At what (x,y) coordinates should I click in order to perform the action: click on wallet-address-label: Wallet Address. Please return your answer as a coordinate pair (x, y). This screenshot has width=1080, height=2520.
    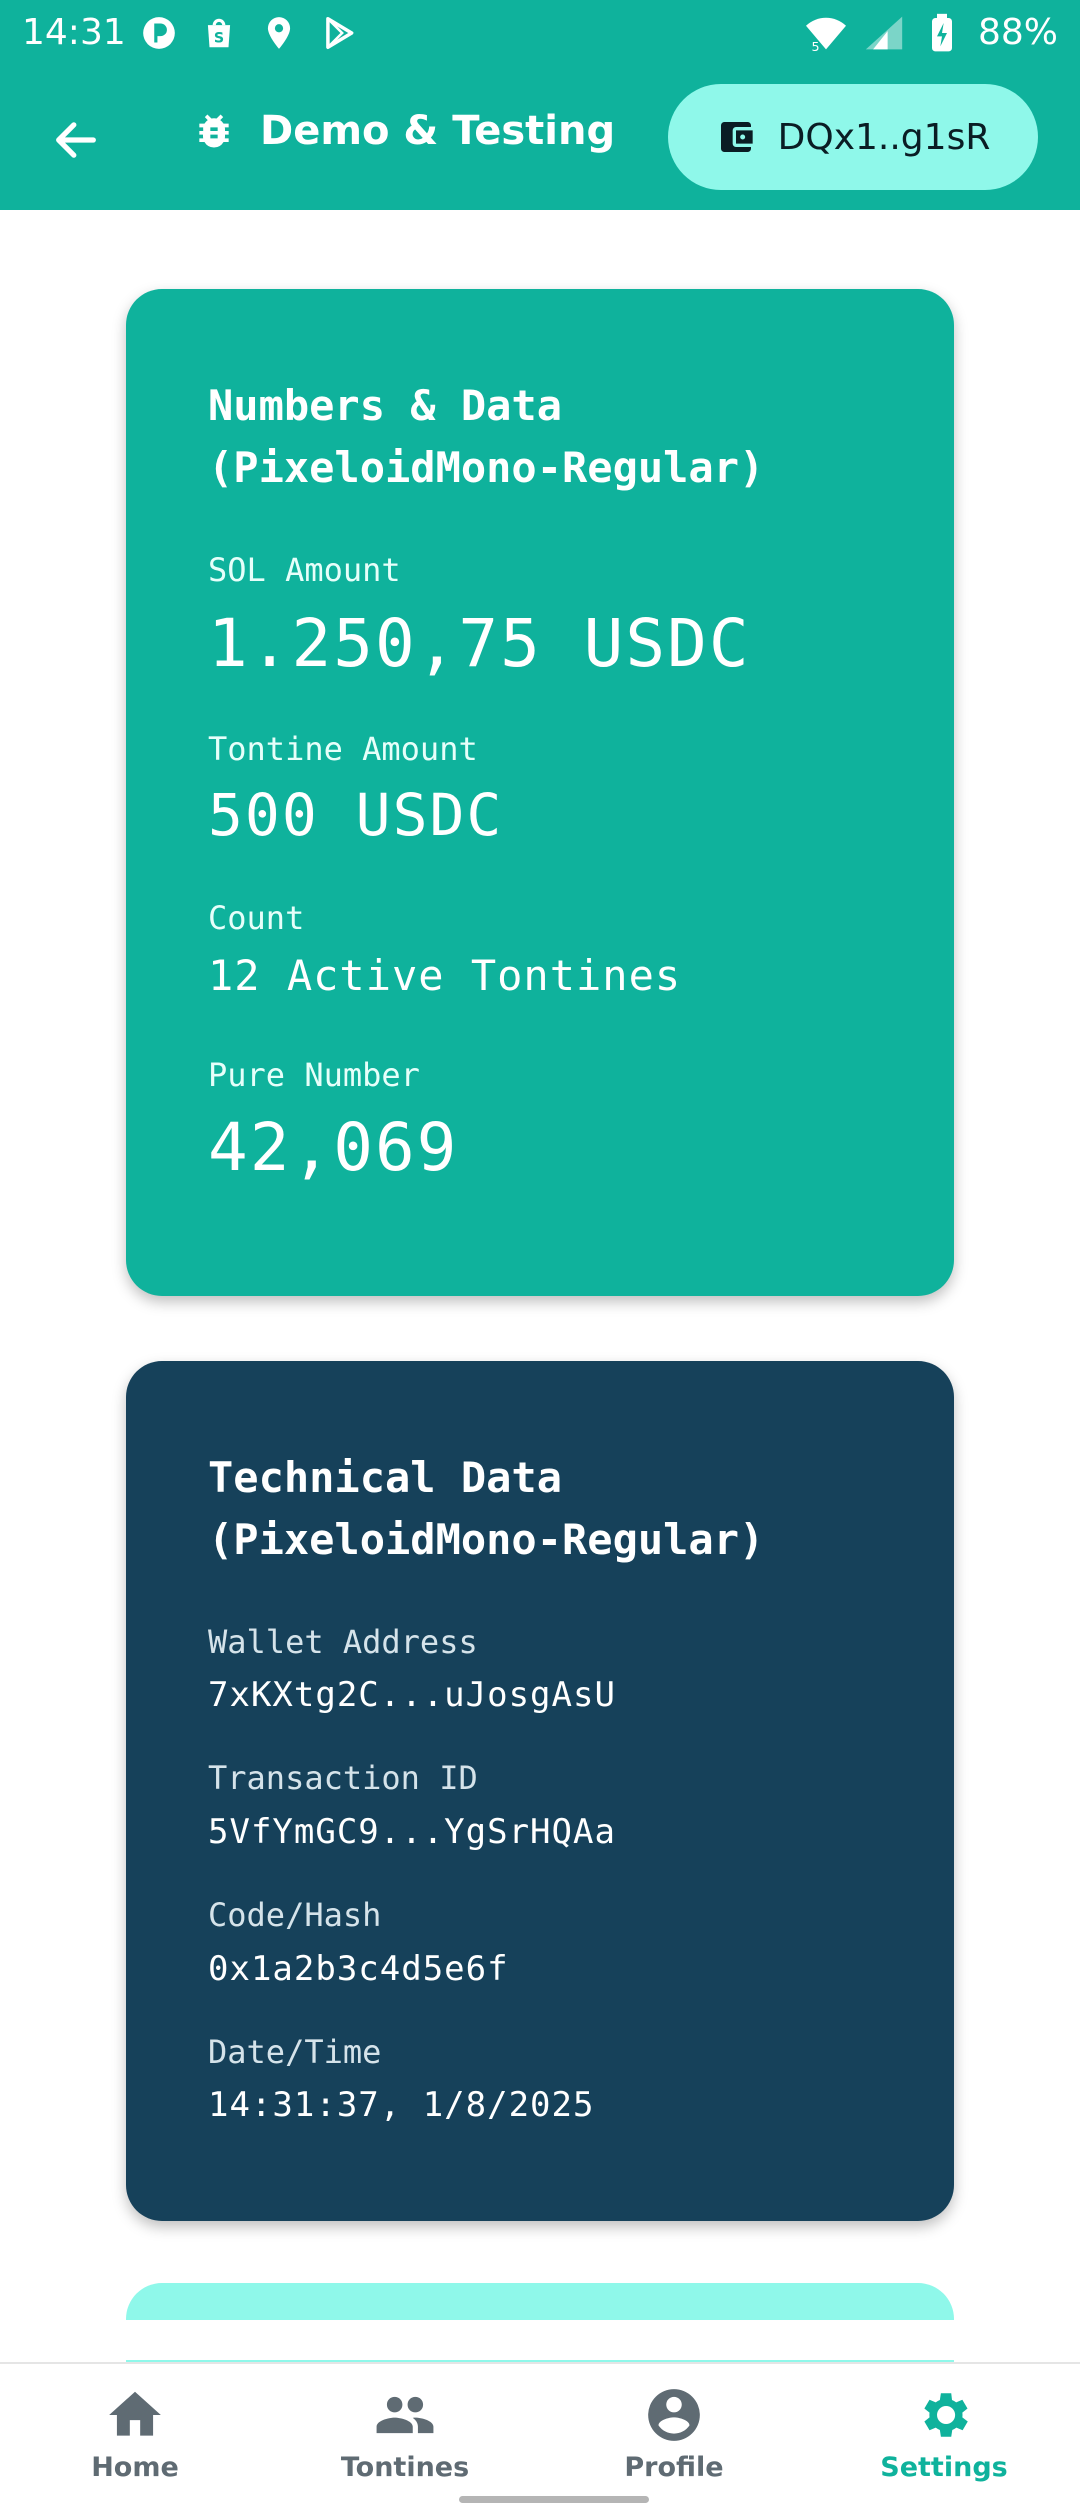
    Looking at the image, I should click on (343, 1642).